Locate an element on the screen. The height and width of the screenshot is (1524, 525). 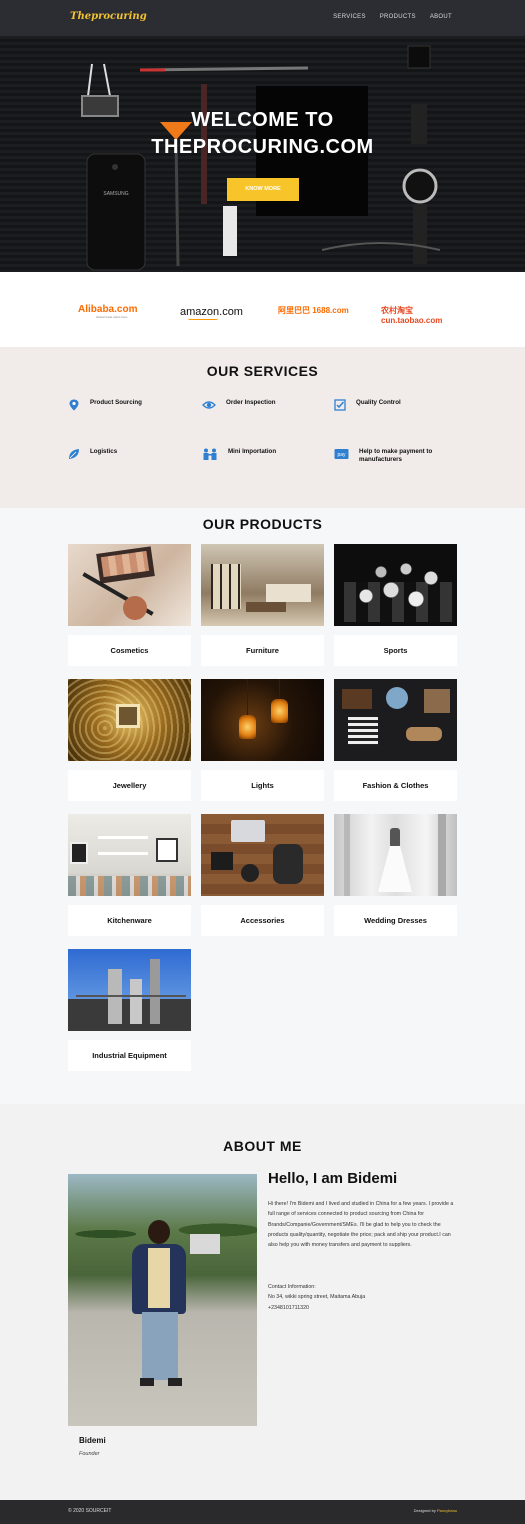
know-more-button: KNOW MORE is located at coordinates (263, 189).